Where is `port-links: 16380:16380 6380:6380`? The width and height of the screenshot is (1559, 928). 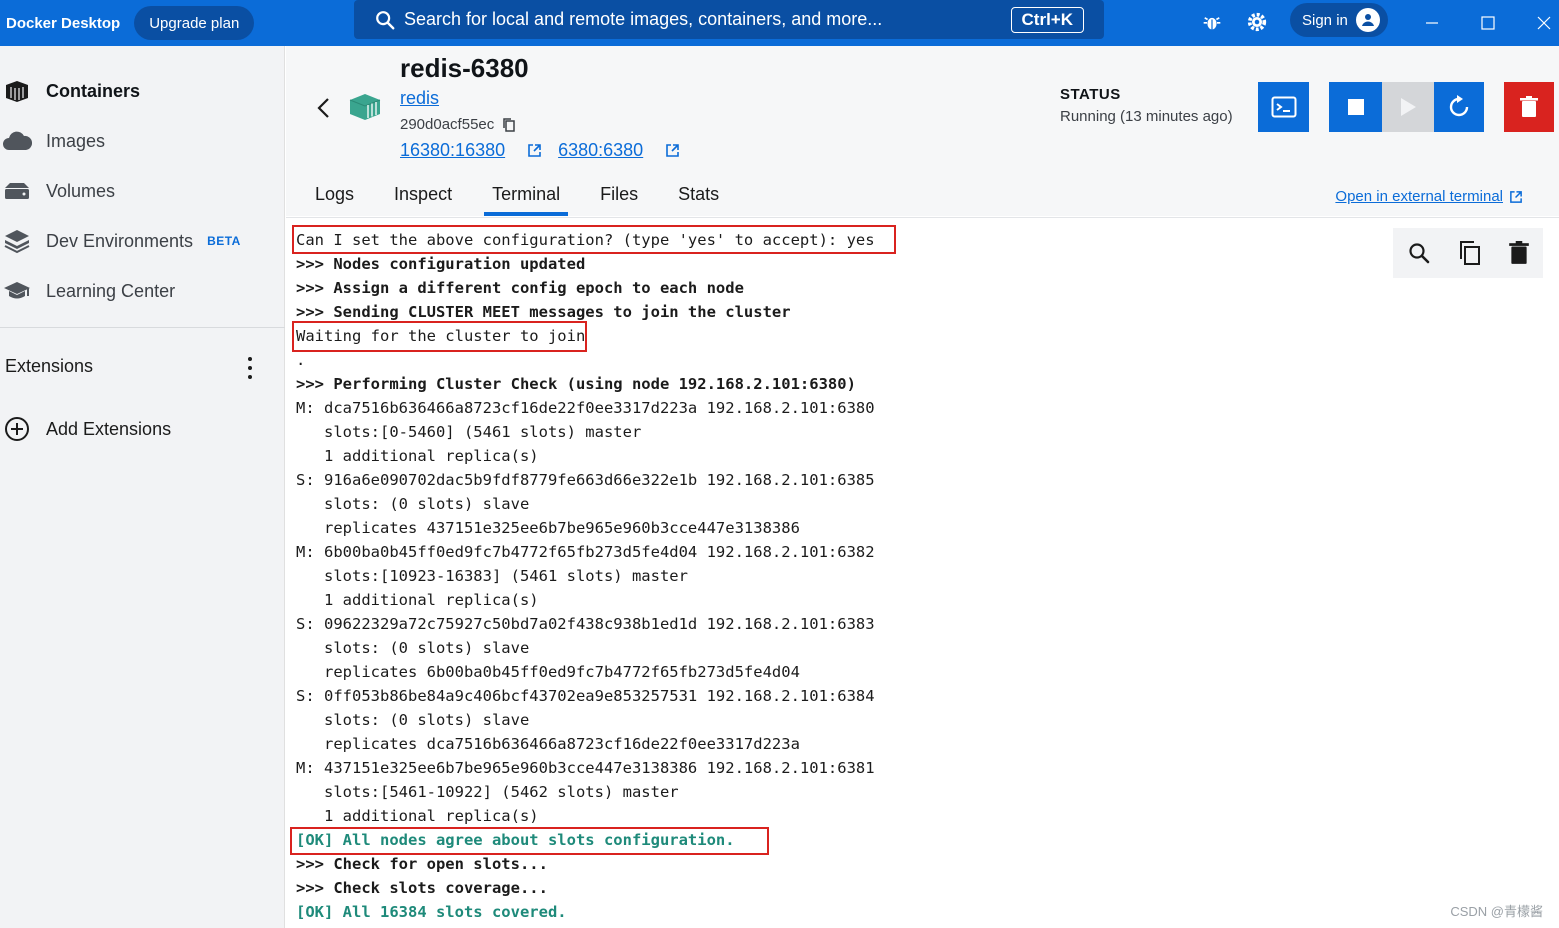 port-links: 16380:16380 6380:6380 is located at coordinates (548, 150).